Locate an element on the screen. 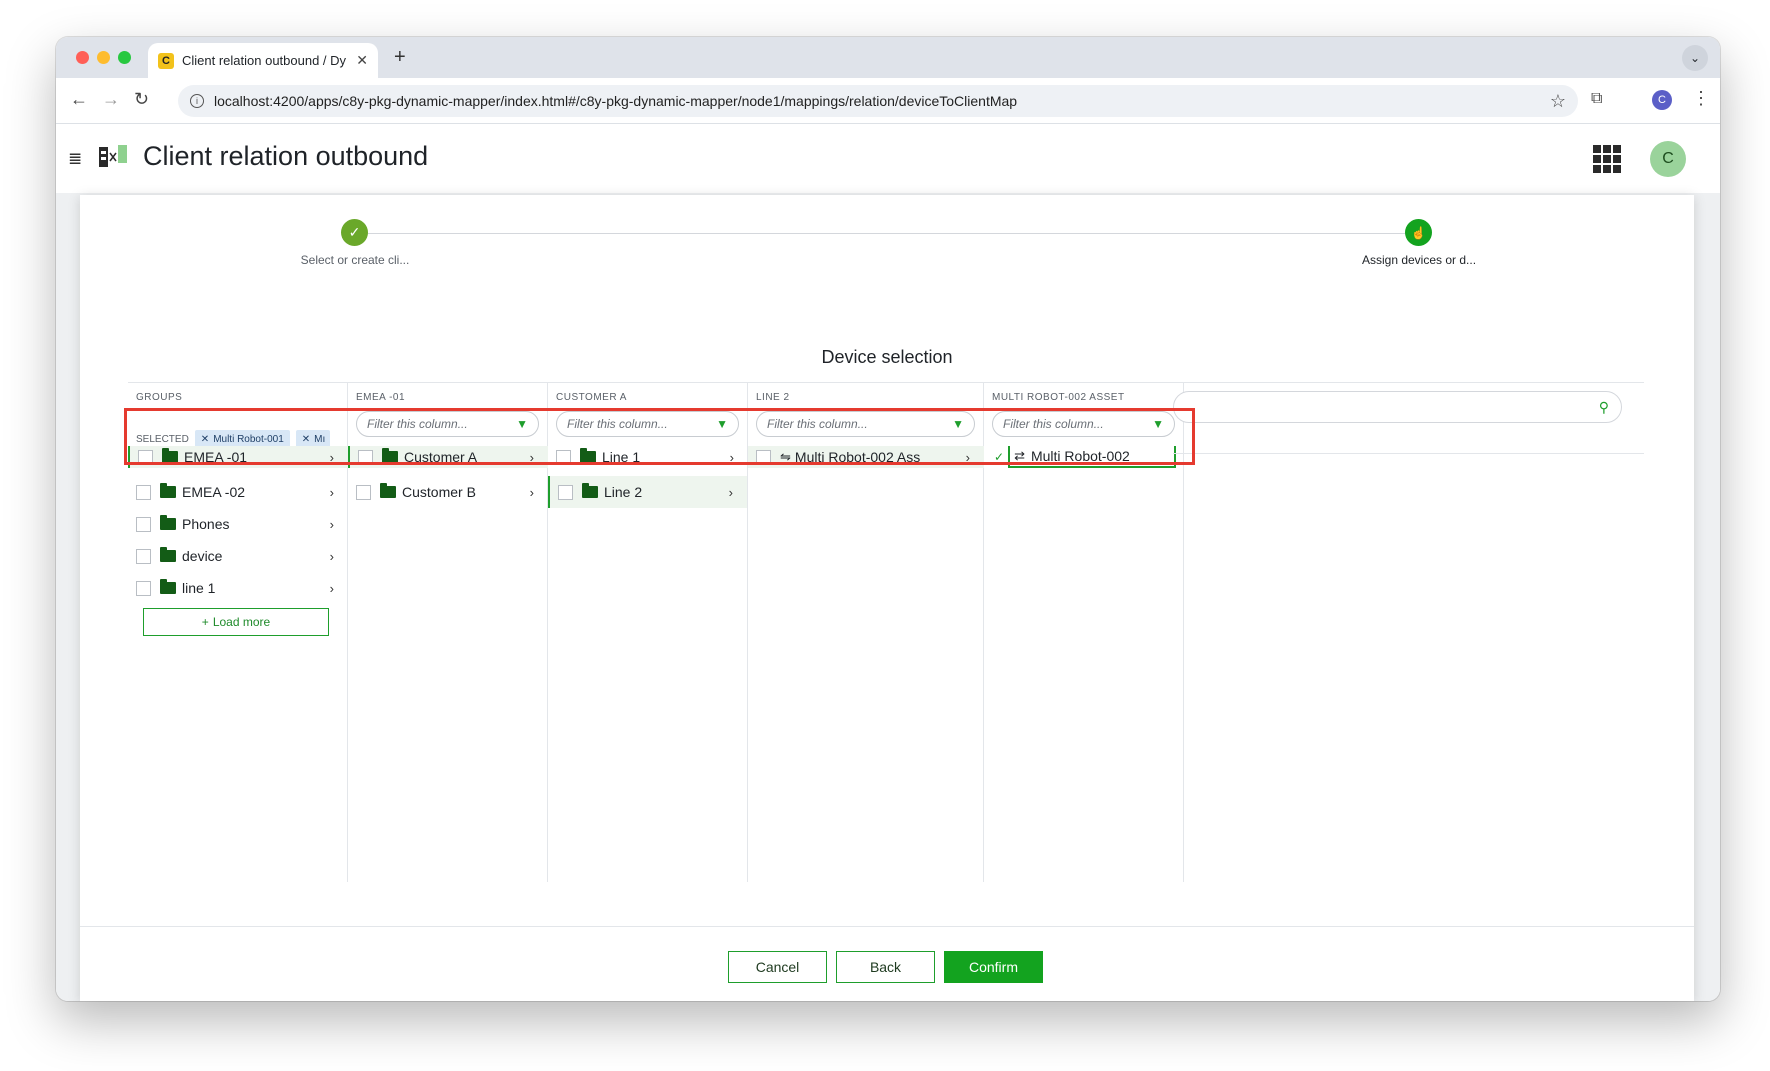  modal-footer: Cancel Back Confirm is located at coordinates (887, 963).